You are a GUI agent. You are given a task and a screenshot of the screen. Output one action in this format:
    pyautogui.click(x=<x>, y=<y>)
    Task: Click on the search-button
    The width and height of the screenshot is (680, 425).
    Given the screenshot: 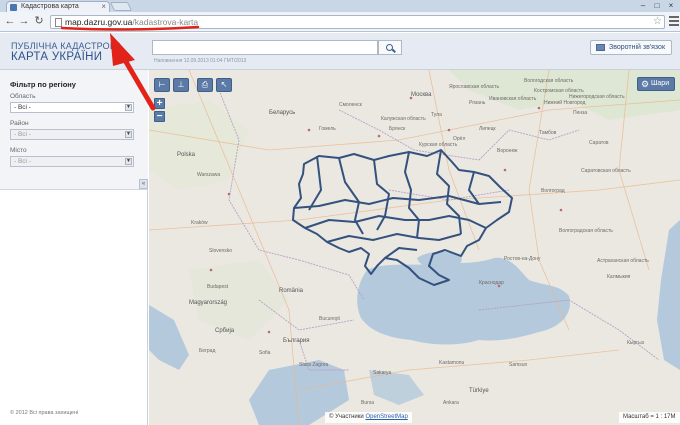 What is the action you would take?
    pyautogui.click(x=390, y=47)
    